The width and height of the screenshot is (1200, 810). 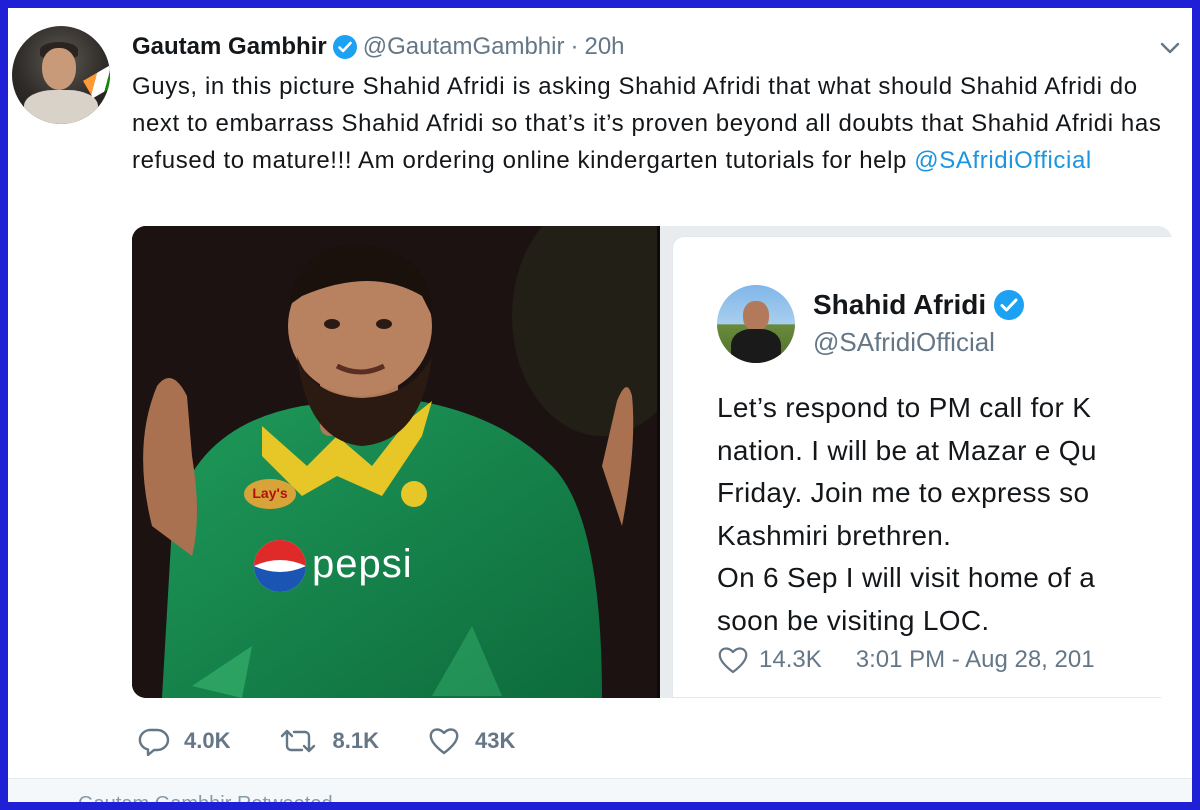 I want to click on embedded-line: Let’s respond to PM call for K, so click(x=904, y=407).